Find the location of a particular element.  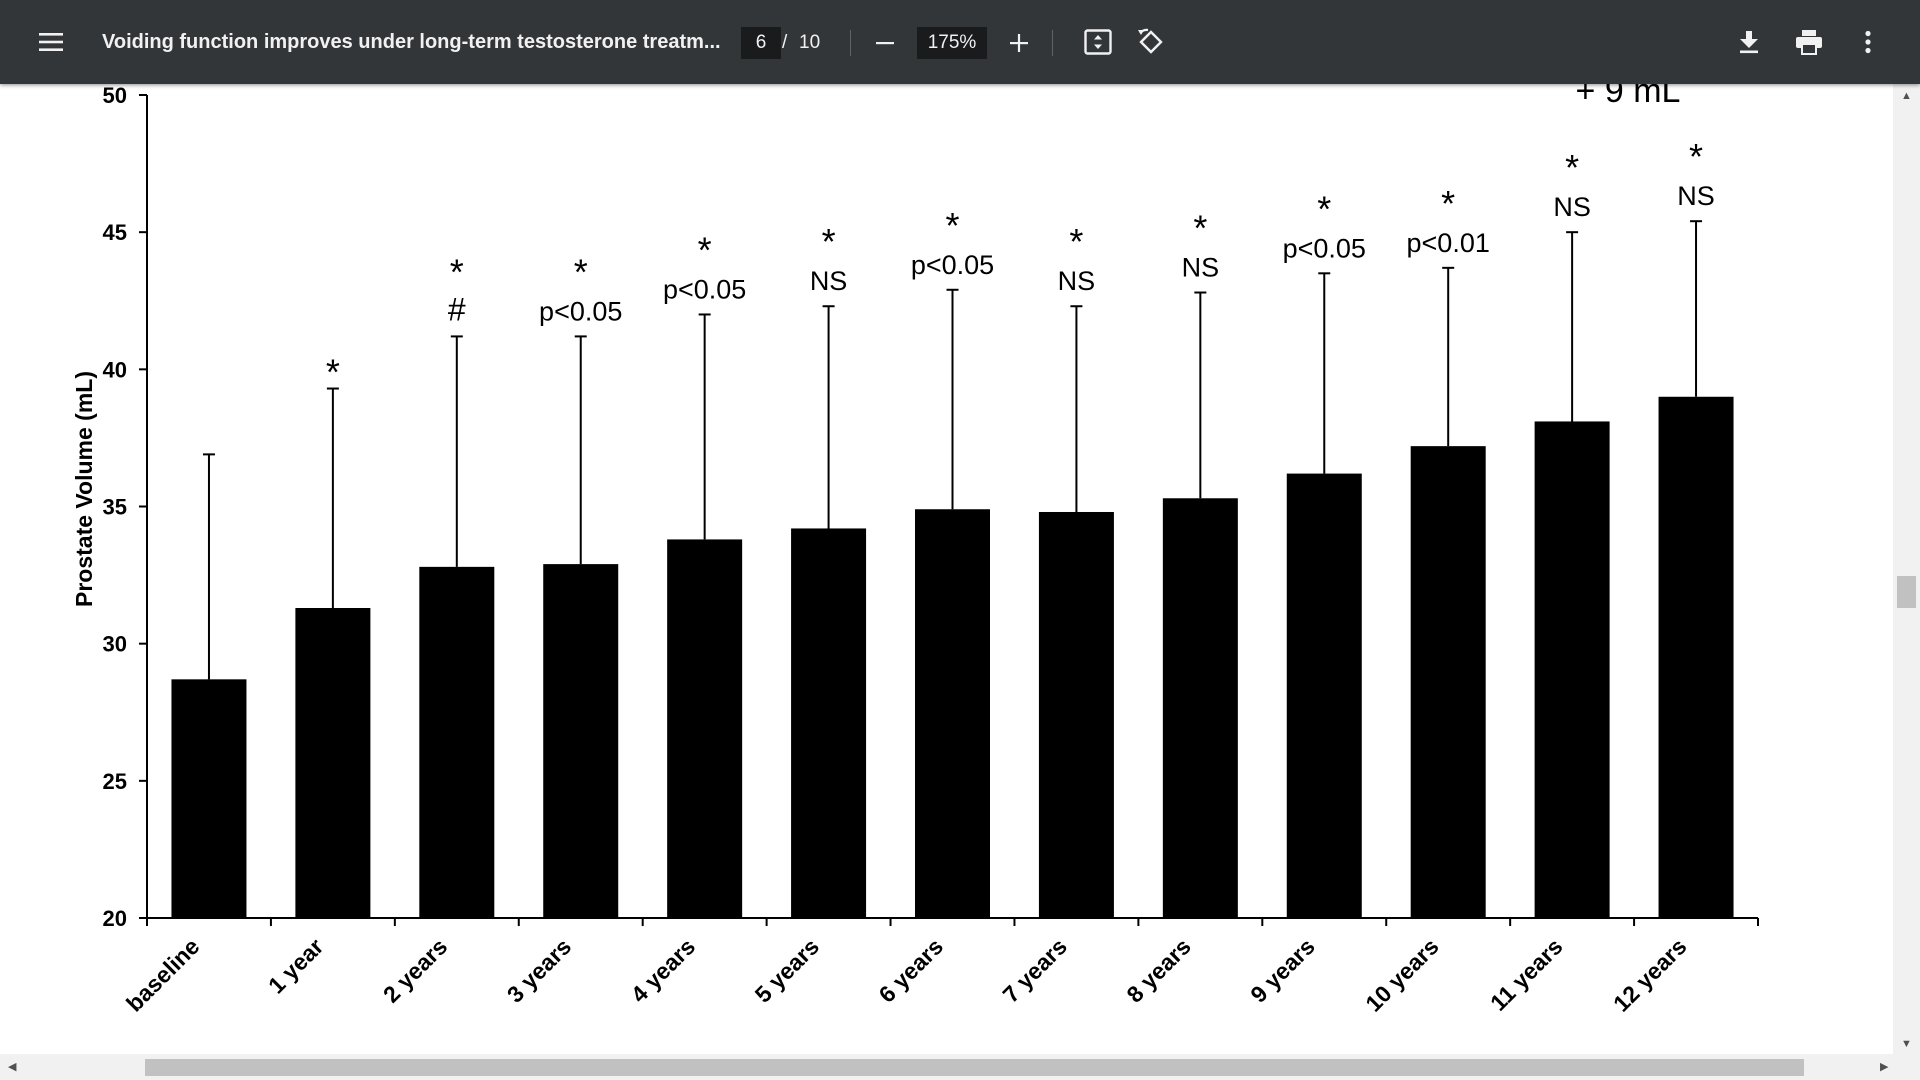

y-tick-label: 25 is located at coordinates (115, 781).